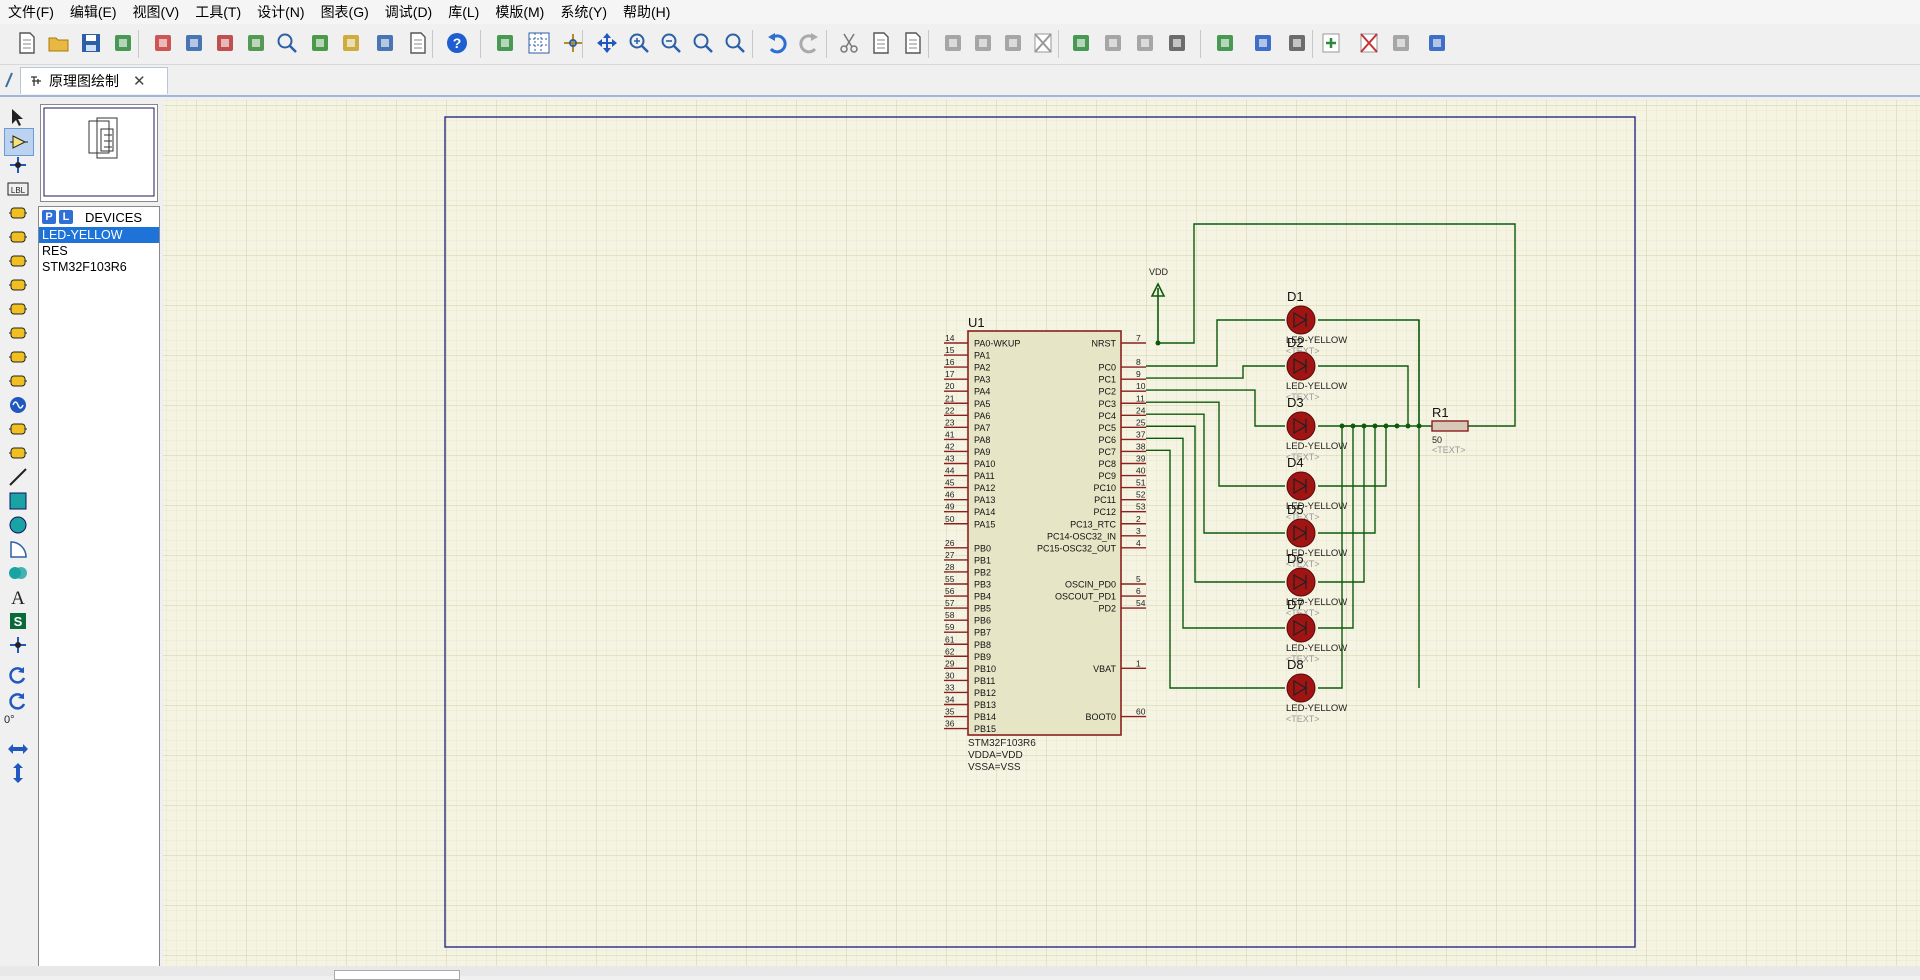  I want to click on search-icon, so click(287, 43).